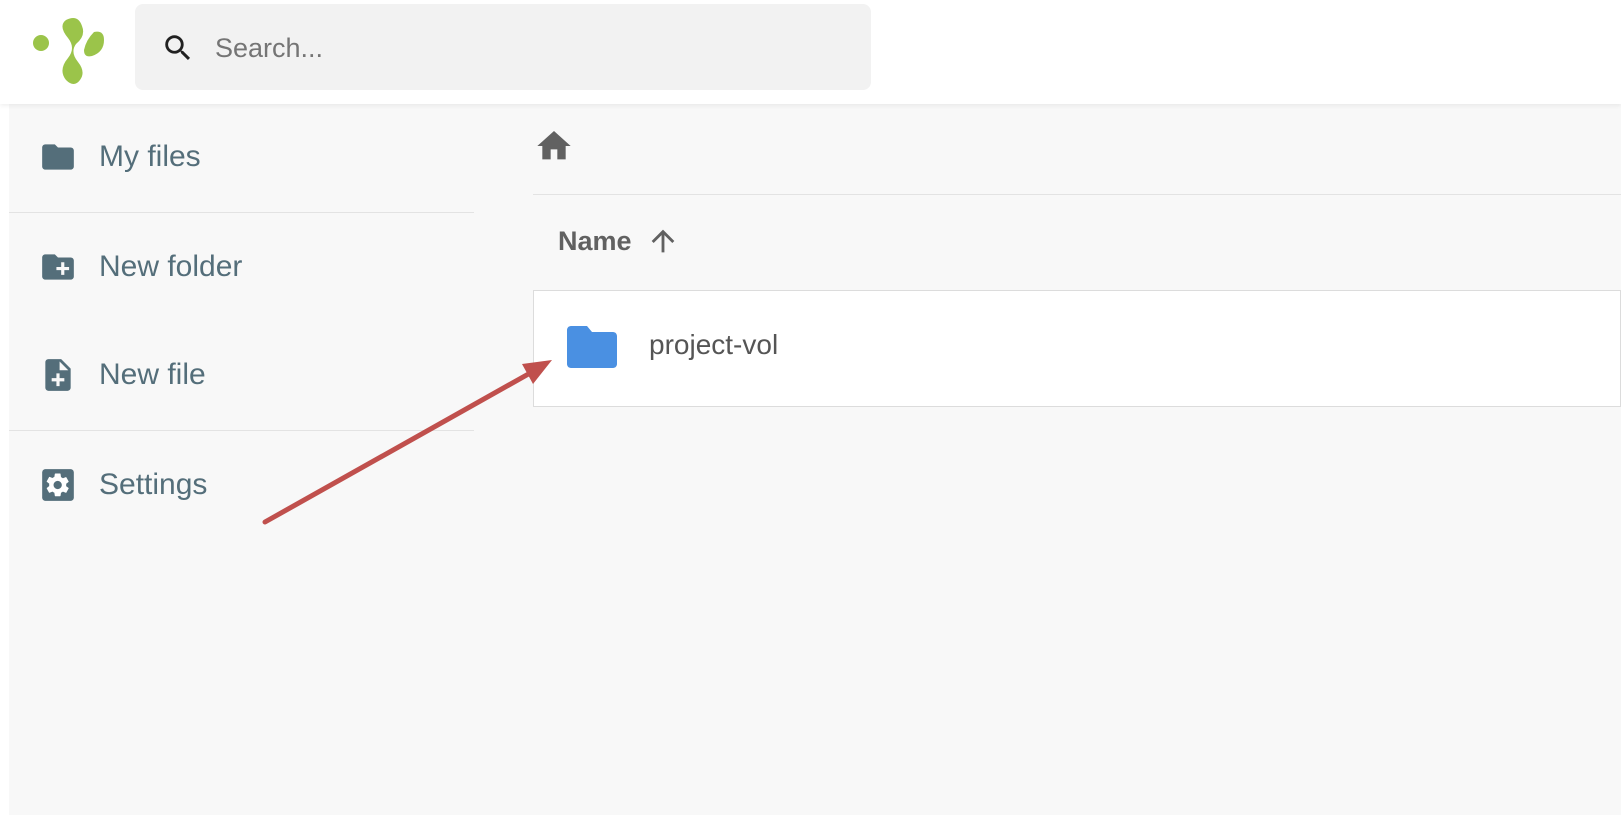 This screenshot has width=1621, height=815. I want to click on sidebar-item-my-files: My files, so click(241, 157).